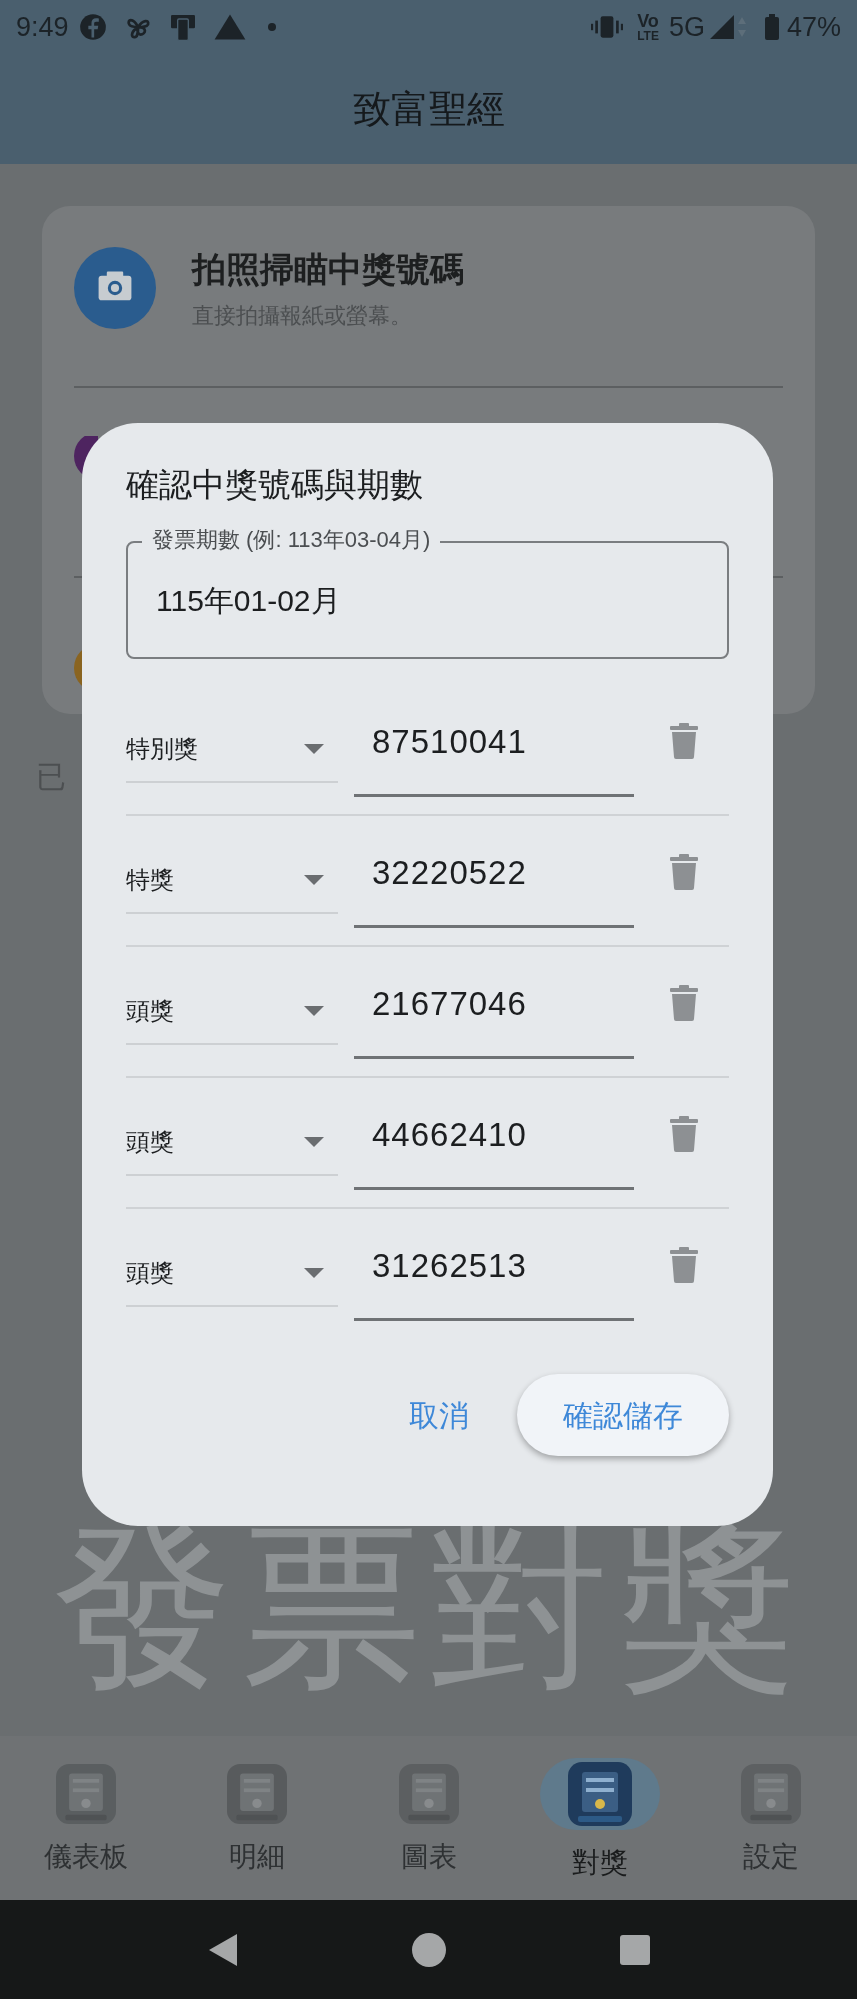 Image resolution: width=857 pixels, height=1999 pixels. What do you see at coordinates (271, 27) in the screenshot?
I see `dot-icon` at bounding box center [271, 27].